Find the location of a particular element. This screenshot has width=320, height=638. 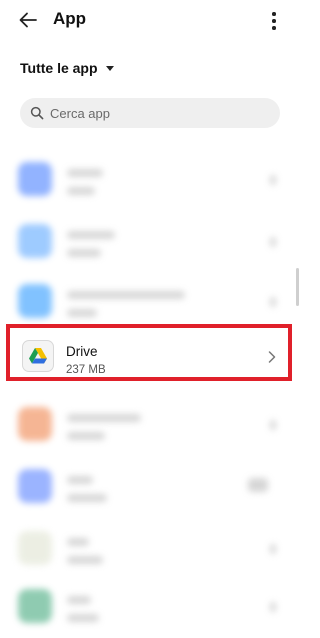

more-options-button is located at coordinates (274, 21).